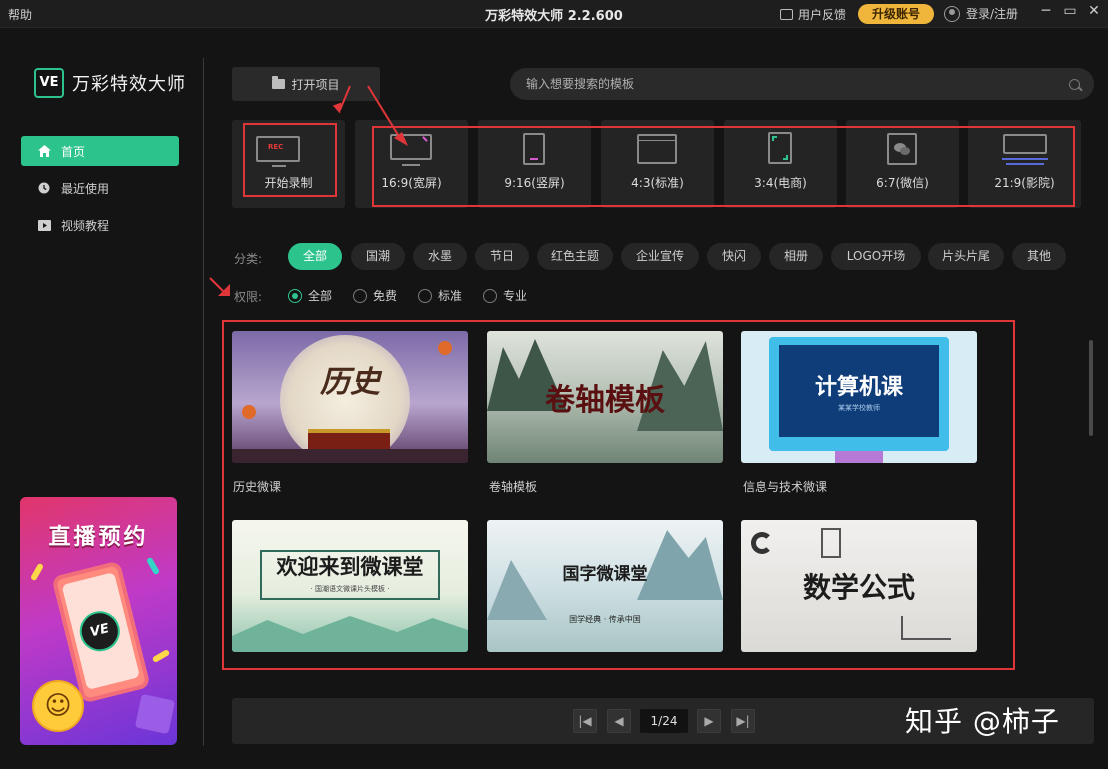  I want to click on template-label: 历史微课, so click(257, 487).